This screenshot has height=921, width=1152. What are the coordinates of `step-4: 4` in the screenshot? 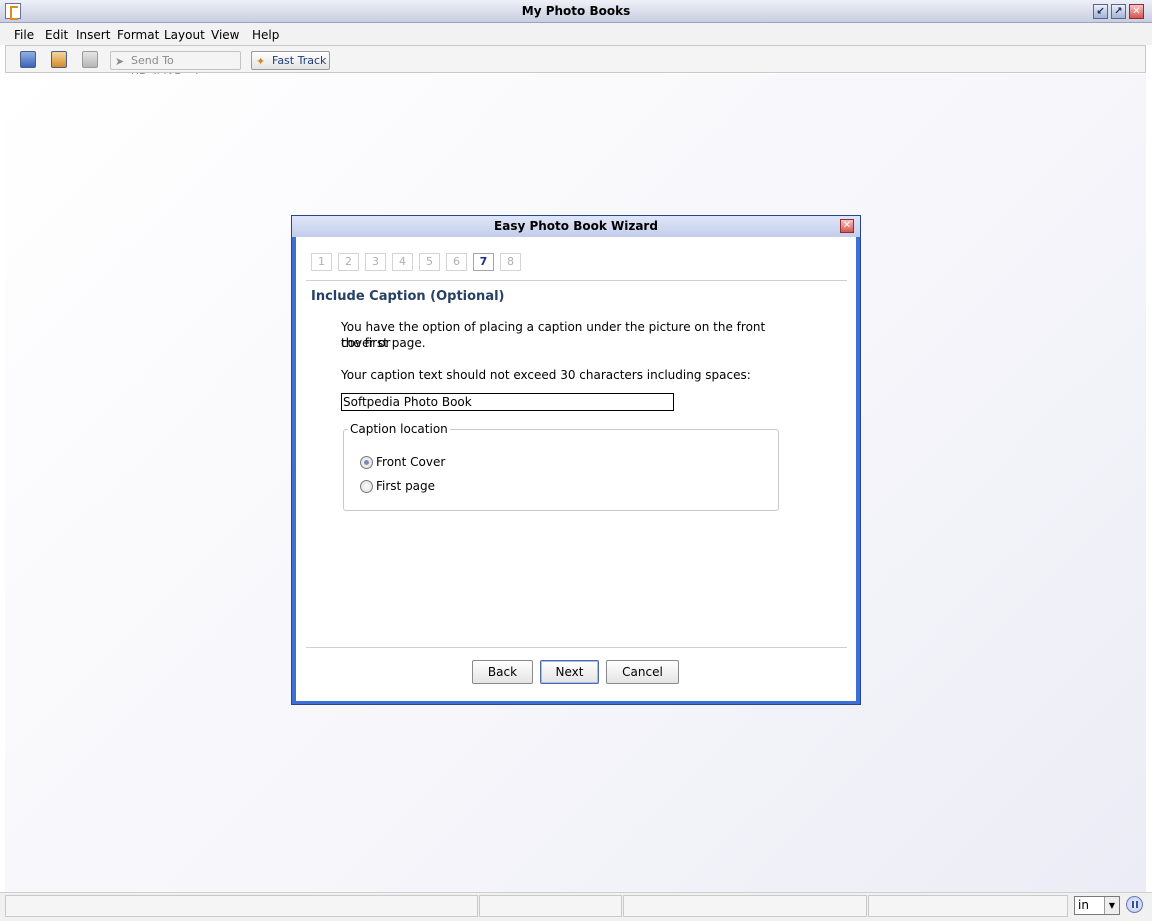 It's located at (402, 262).